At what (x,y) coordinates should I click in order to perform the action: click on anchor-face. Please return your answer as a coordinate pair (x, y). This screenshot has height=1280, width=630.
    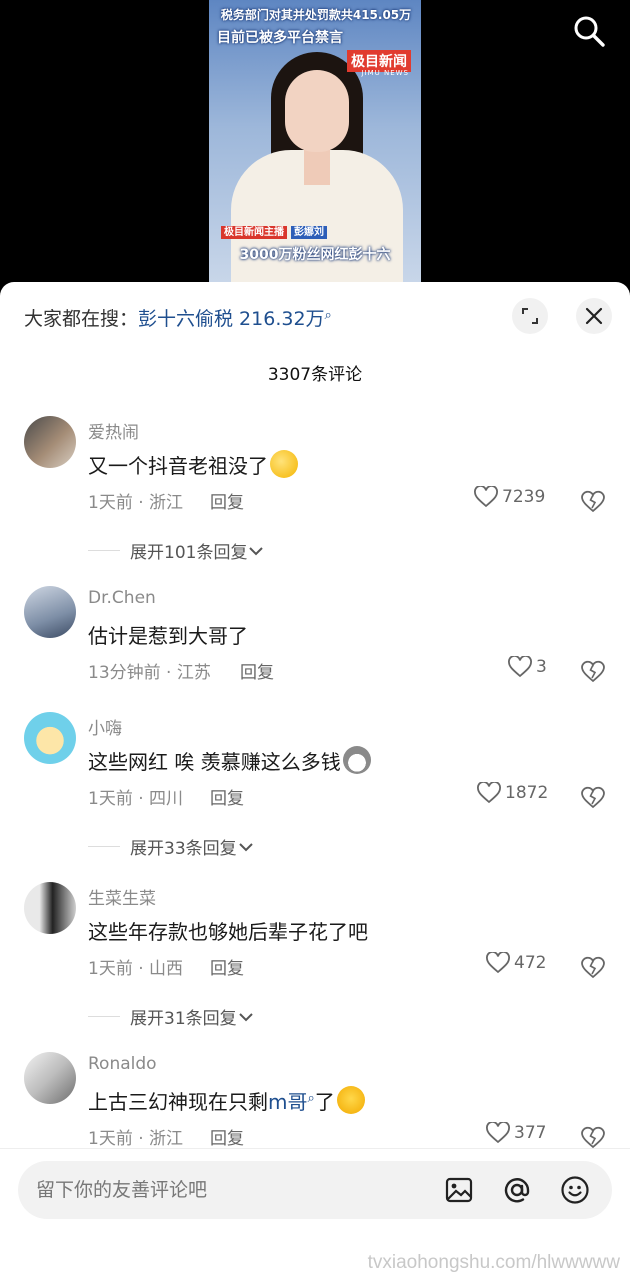
    Looking at the image, I should click on (317, 111).